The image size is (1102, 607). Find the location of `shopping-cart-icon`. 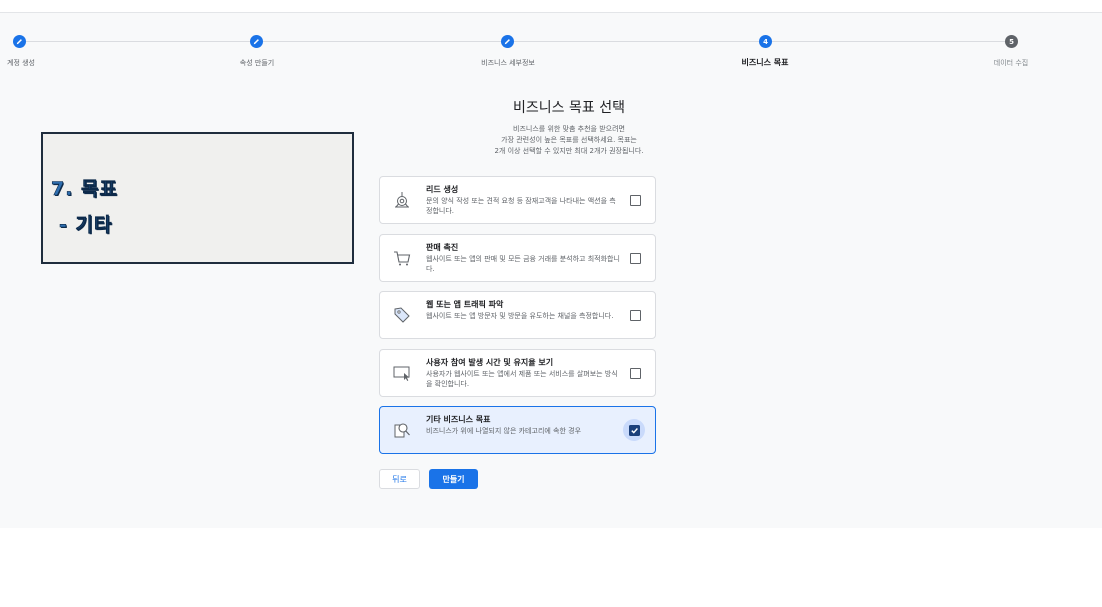

shopping-cart-icon is located at coordinates (402, 258).